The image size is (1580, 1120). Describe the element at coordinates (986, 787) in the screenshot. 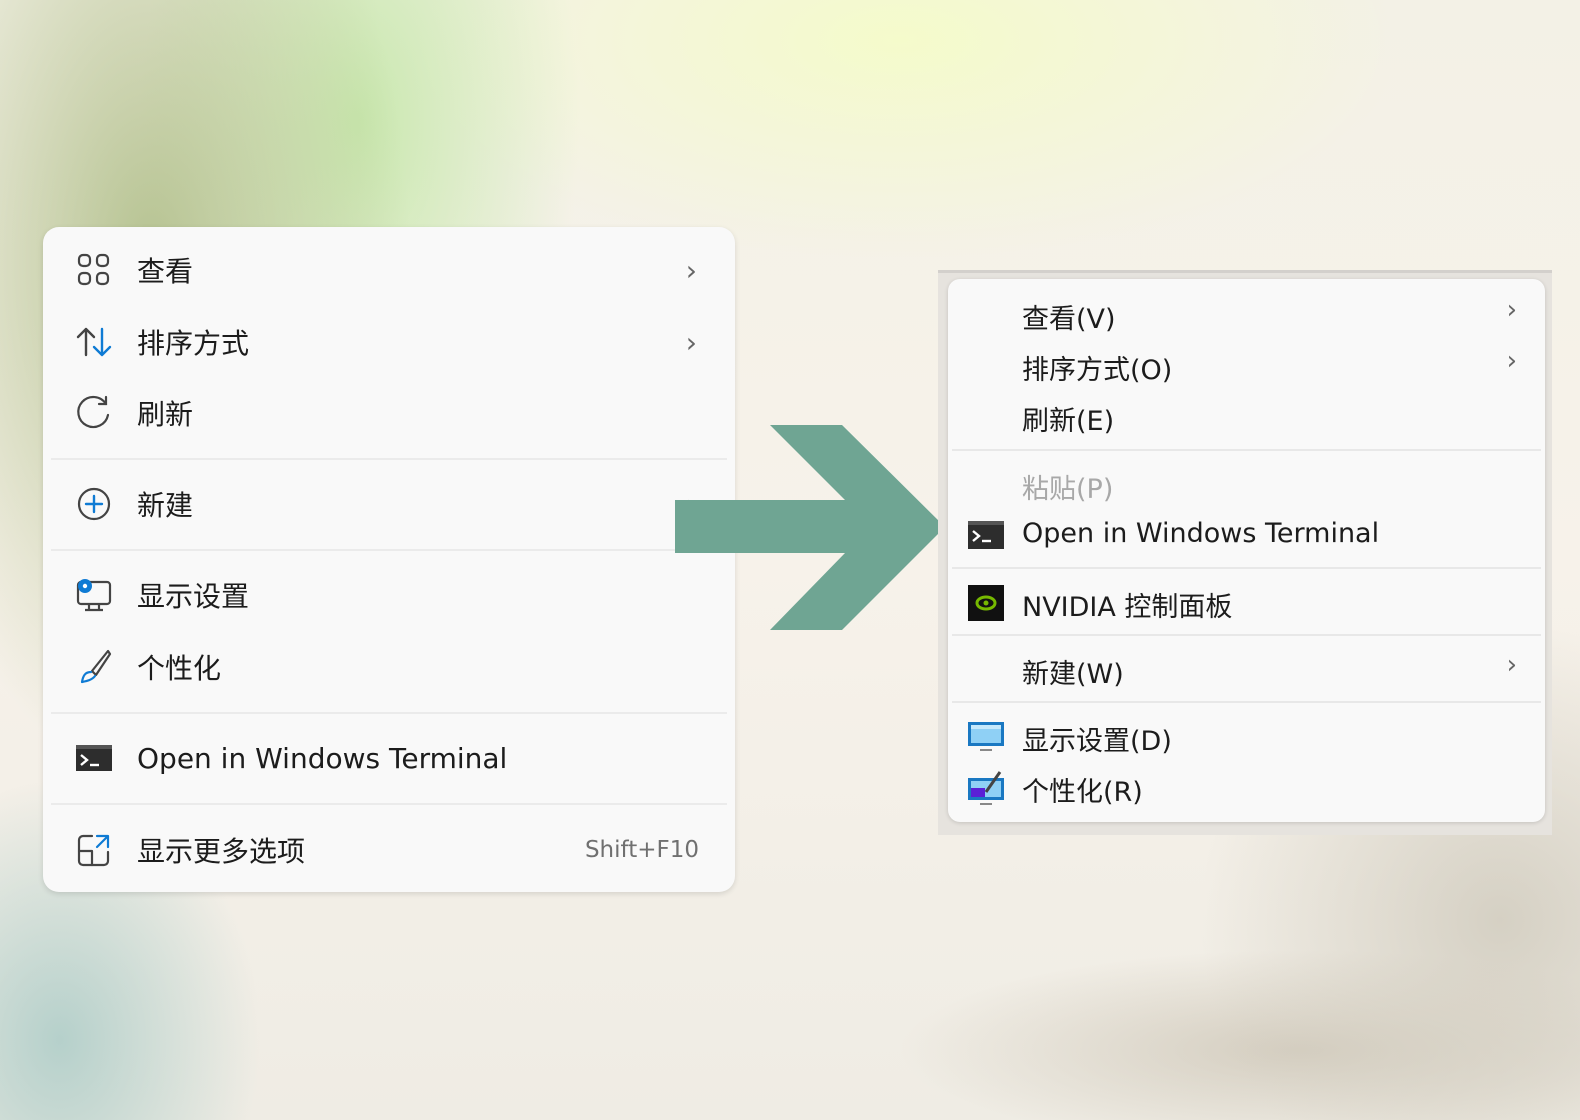

I see `personalize-icon` at that location.